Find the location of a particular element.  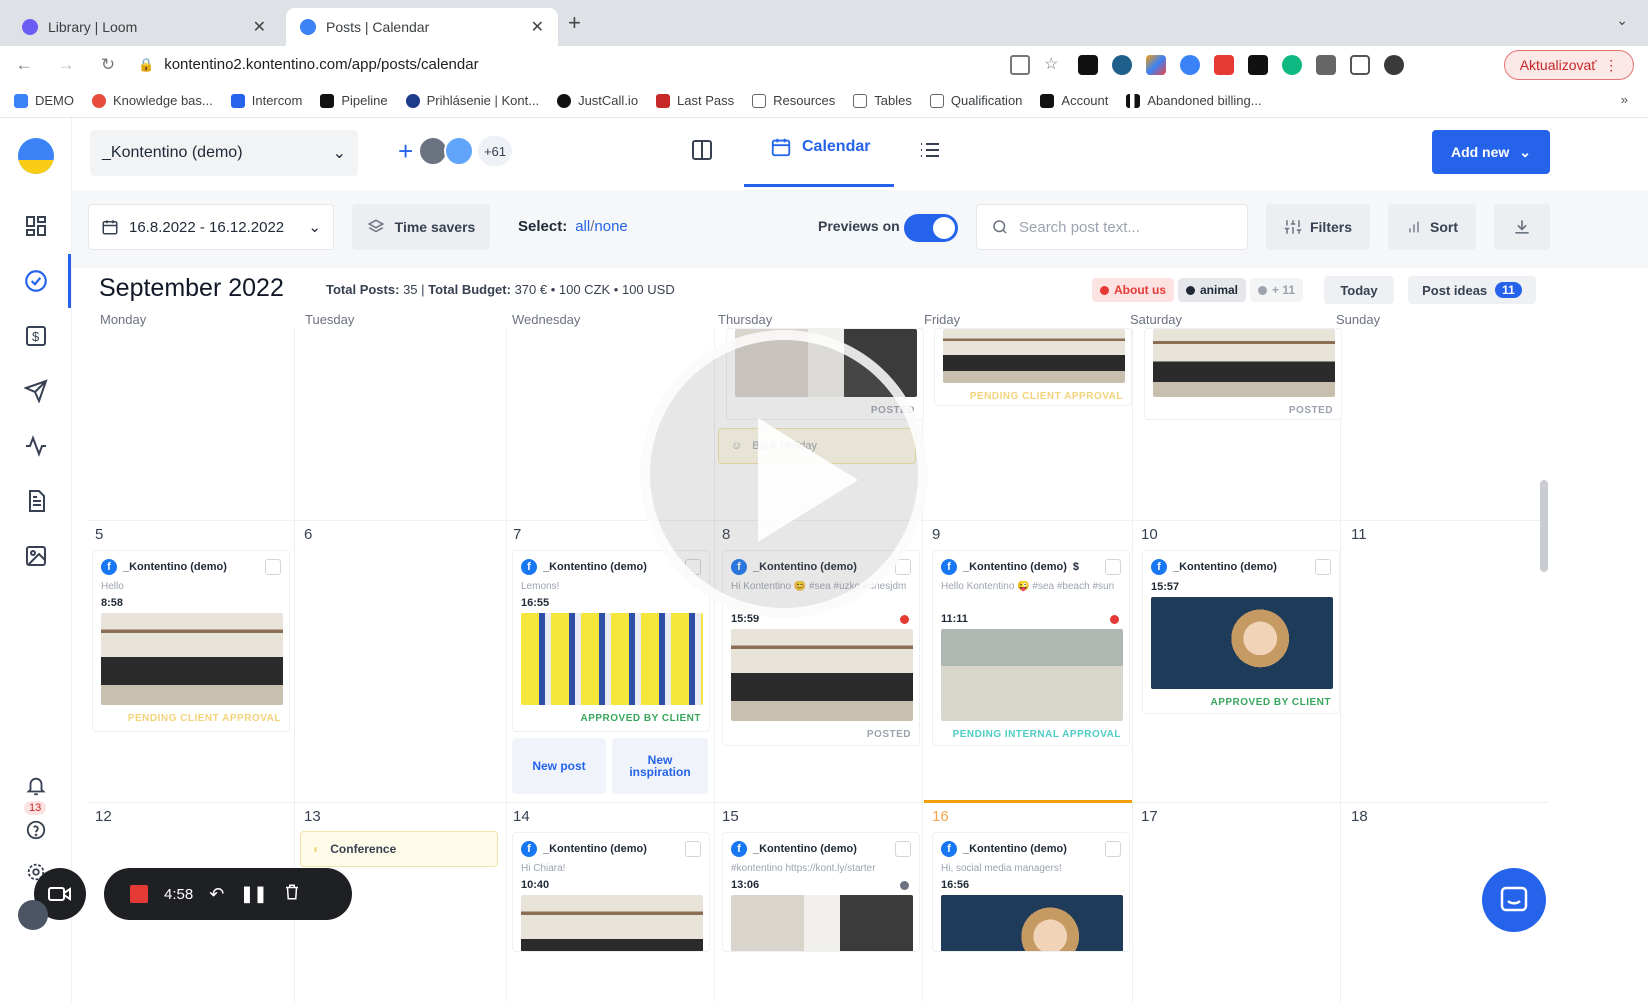

back-icon: ← is located at coordinates (24, 65).